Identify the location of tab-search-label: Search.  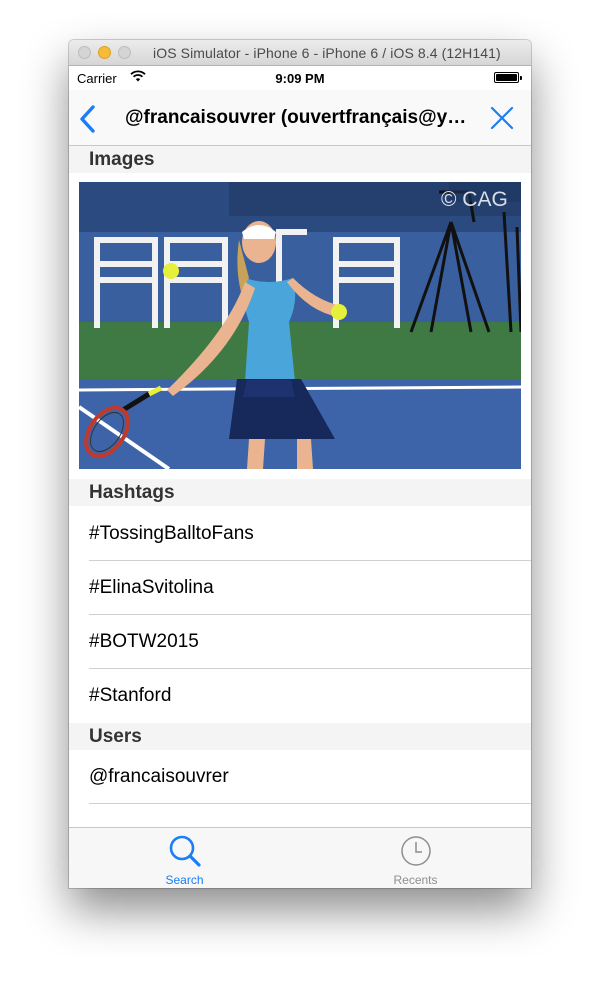
(184, 880).